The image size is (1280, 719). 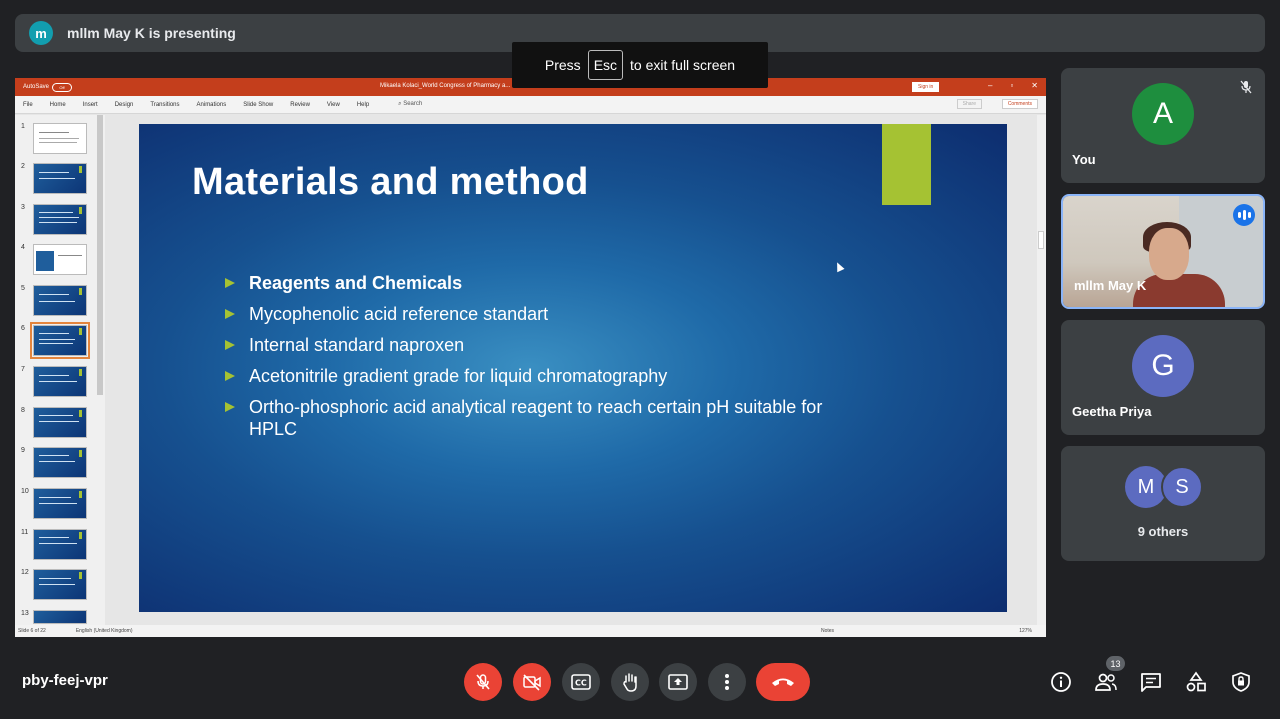 I want to click on menu-transitions: Transitions, so click(x=165, y=104).